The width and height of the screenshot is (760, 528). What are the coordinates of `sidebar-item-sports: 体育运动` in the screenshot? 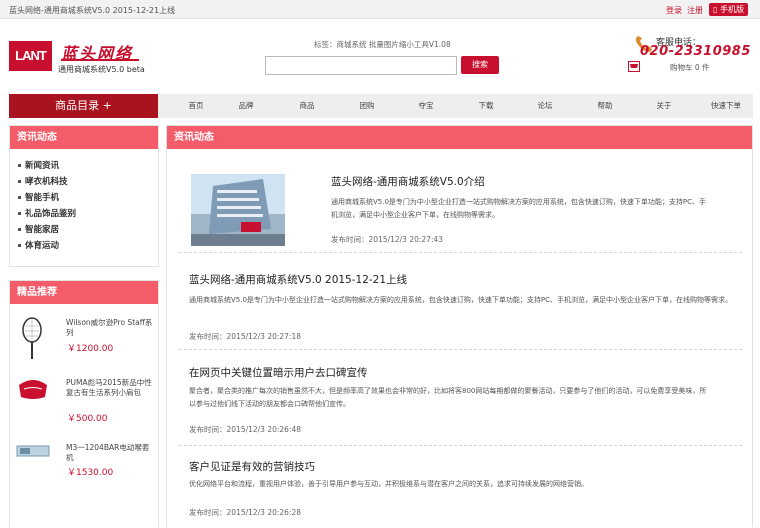 It's located at (88, 246).